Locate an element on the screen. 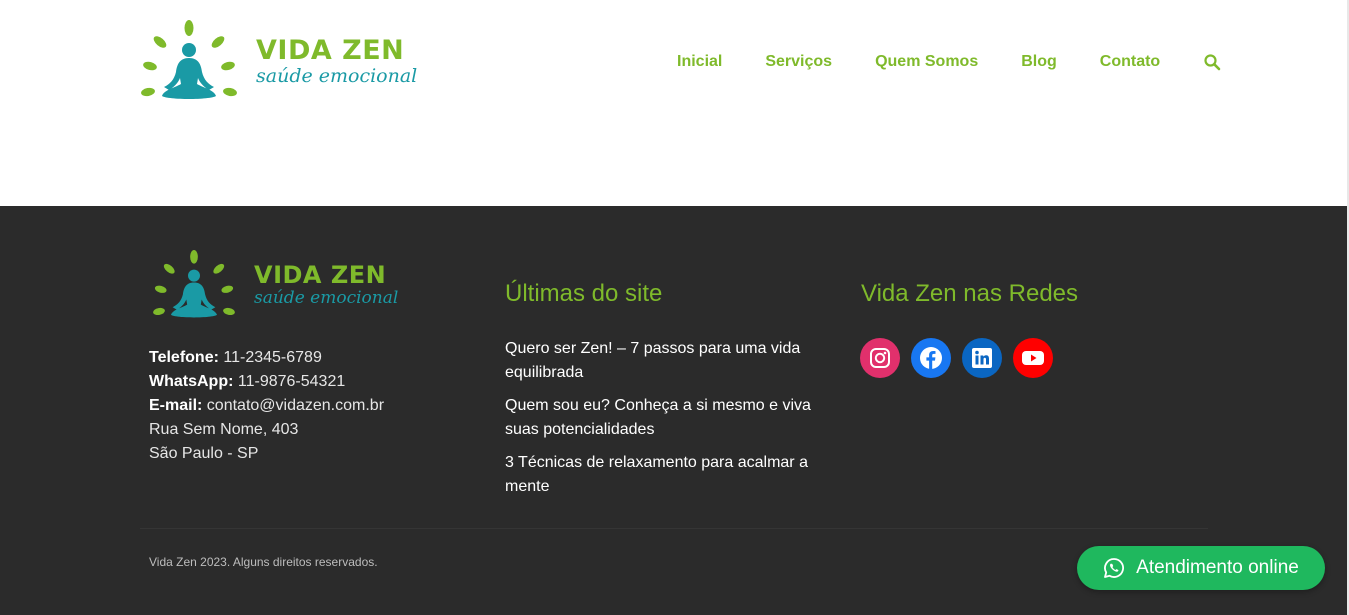 Image resolution: width=1349 pixels, height=615 pixels. main-nav: Inicial Serviços Quem Somos Blog Contato is located at coordinates (949, 62).